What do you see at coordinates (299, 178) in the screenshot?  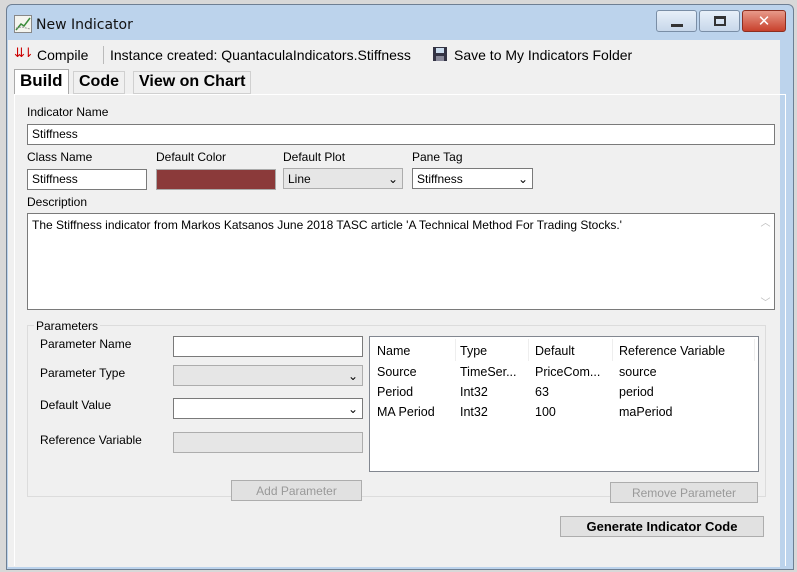 I see `default-plot-value: Line` at bounding box center [299, 178].